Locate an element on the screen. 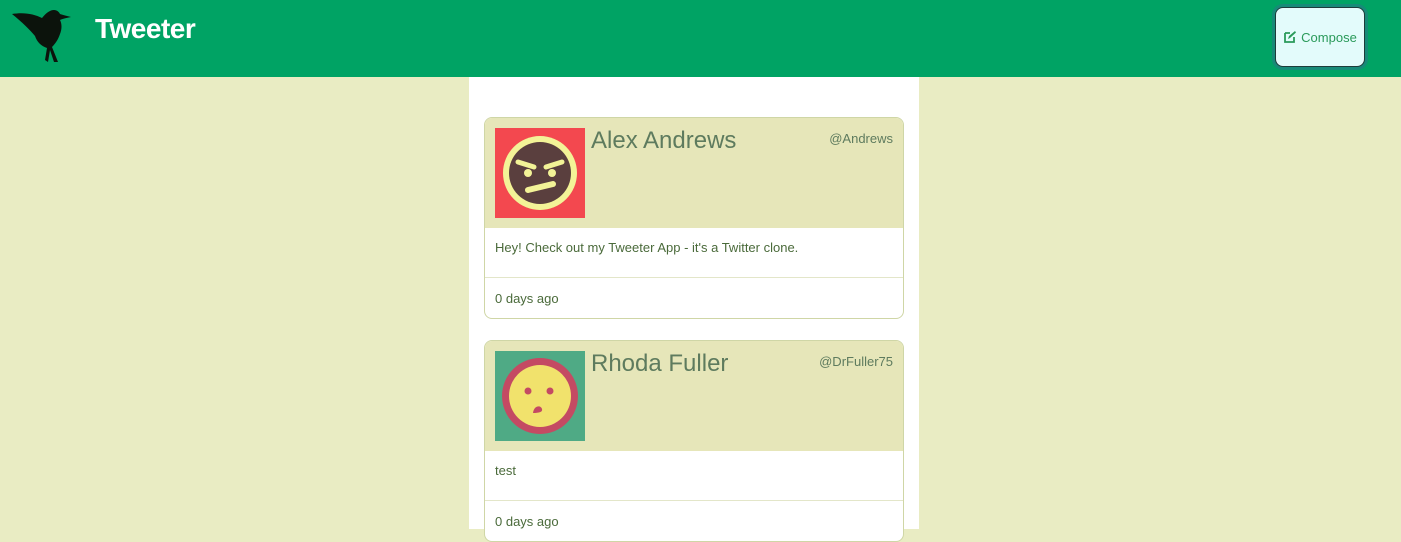  surprised-face-avatar-icon is located at coordinates (540, 396).